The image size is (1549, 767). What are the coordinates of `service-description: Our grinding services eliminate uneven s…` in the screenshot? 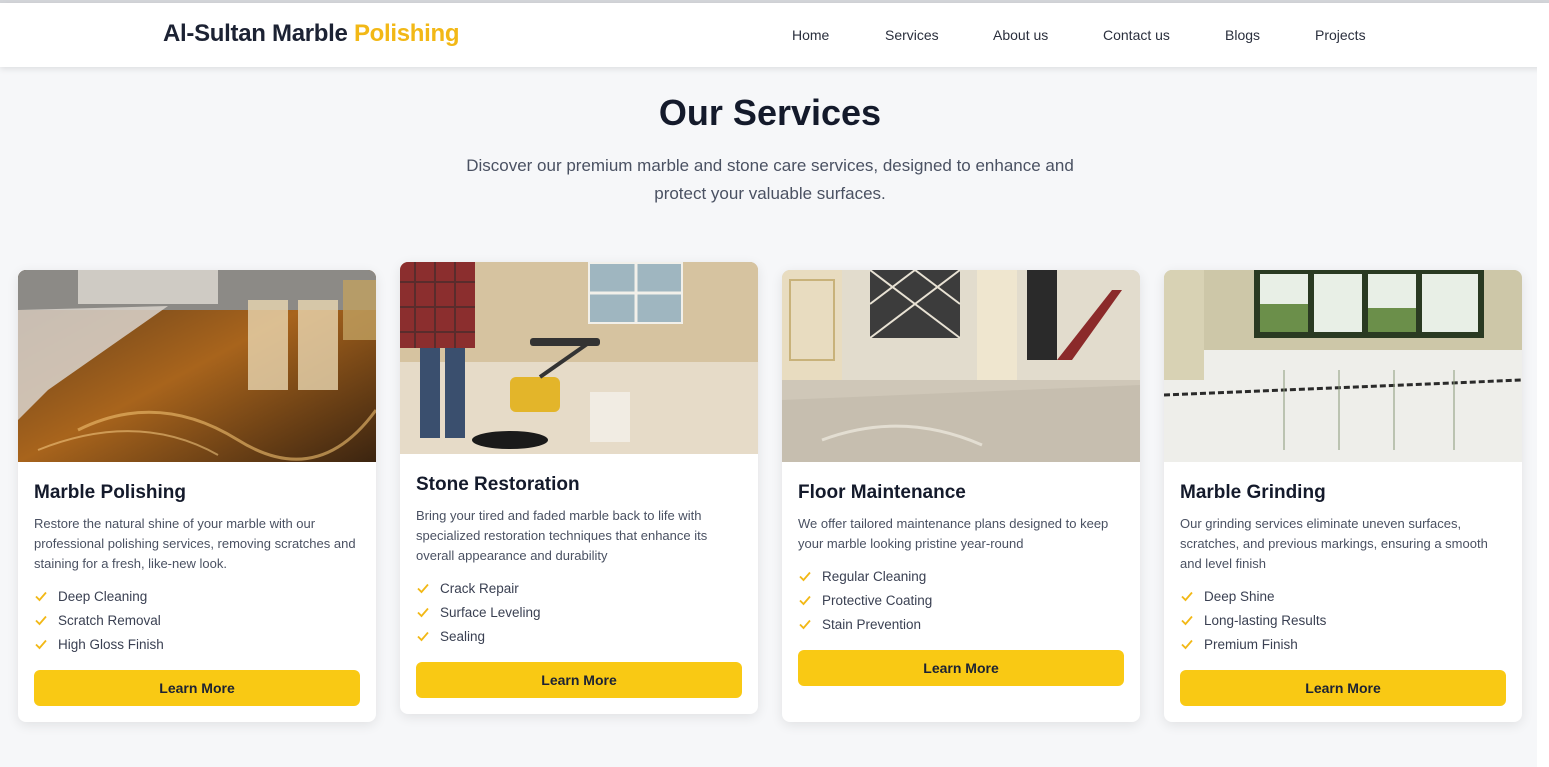 It's located at (1334, 543).